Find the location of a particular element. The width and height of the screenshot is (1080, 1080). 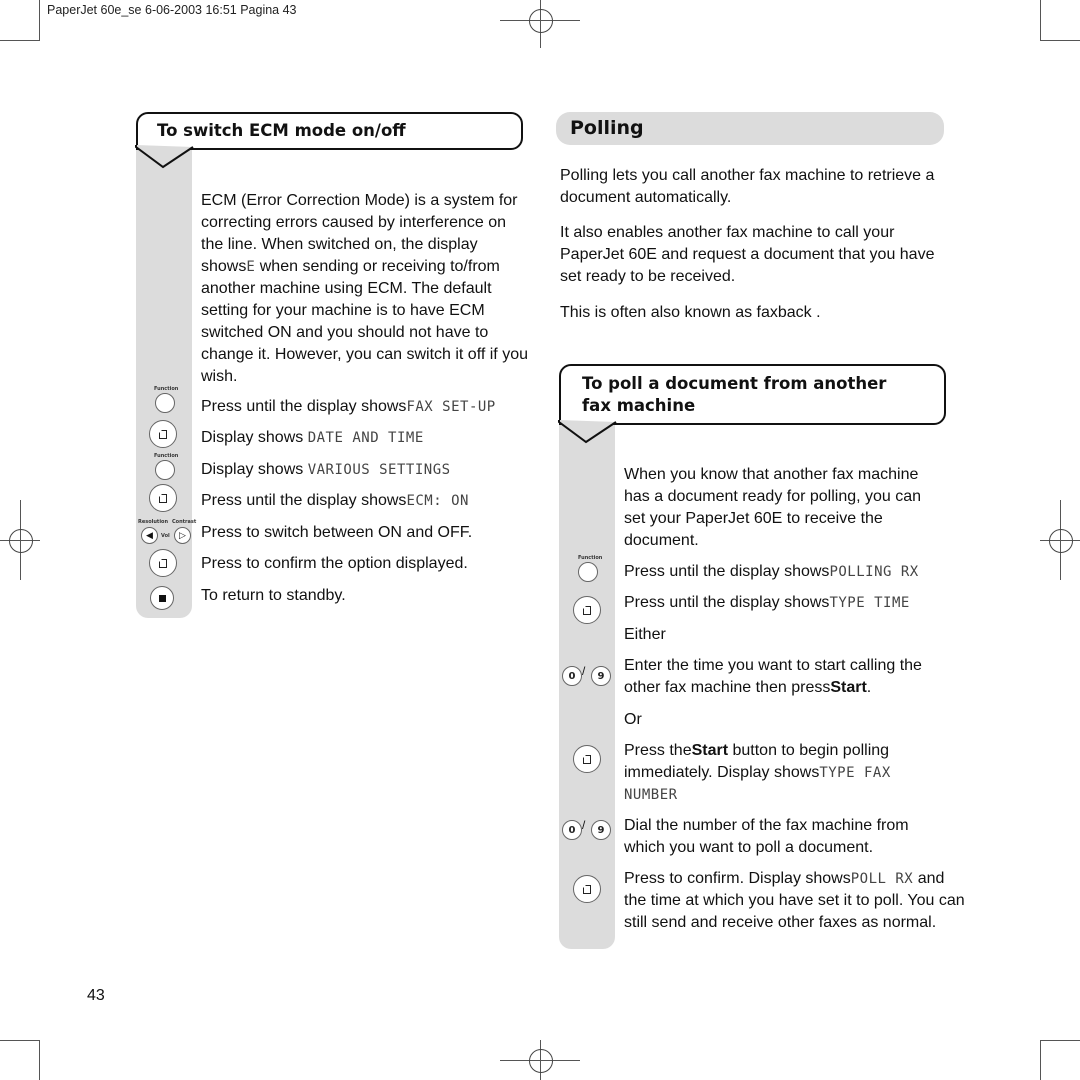

page-number: 43 is located at coordinates (96, 995).